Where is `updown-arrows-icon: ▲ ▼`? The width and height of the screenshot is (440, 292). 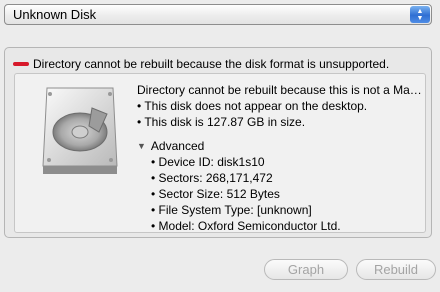 updown-arrows-icon: ▲ ▼ is located at coordinates (420, 14).